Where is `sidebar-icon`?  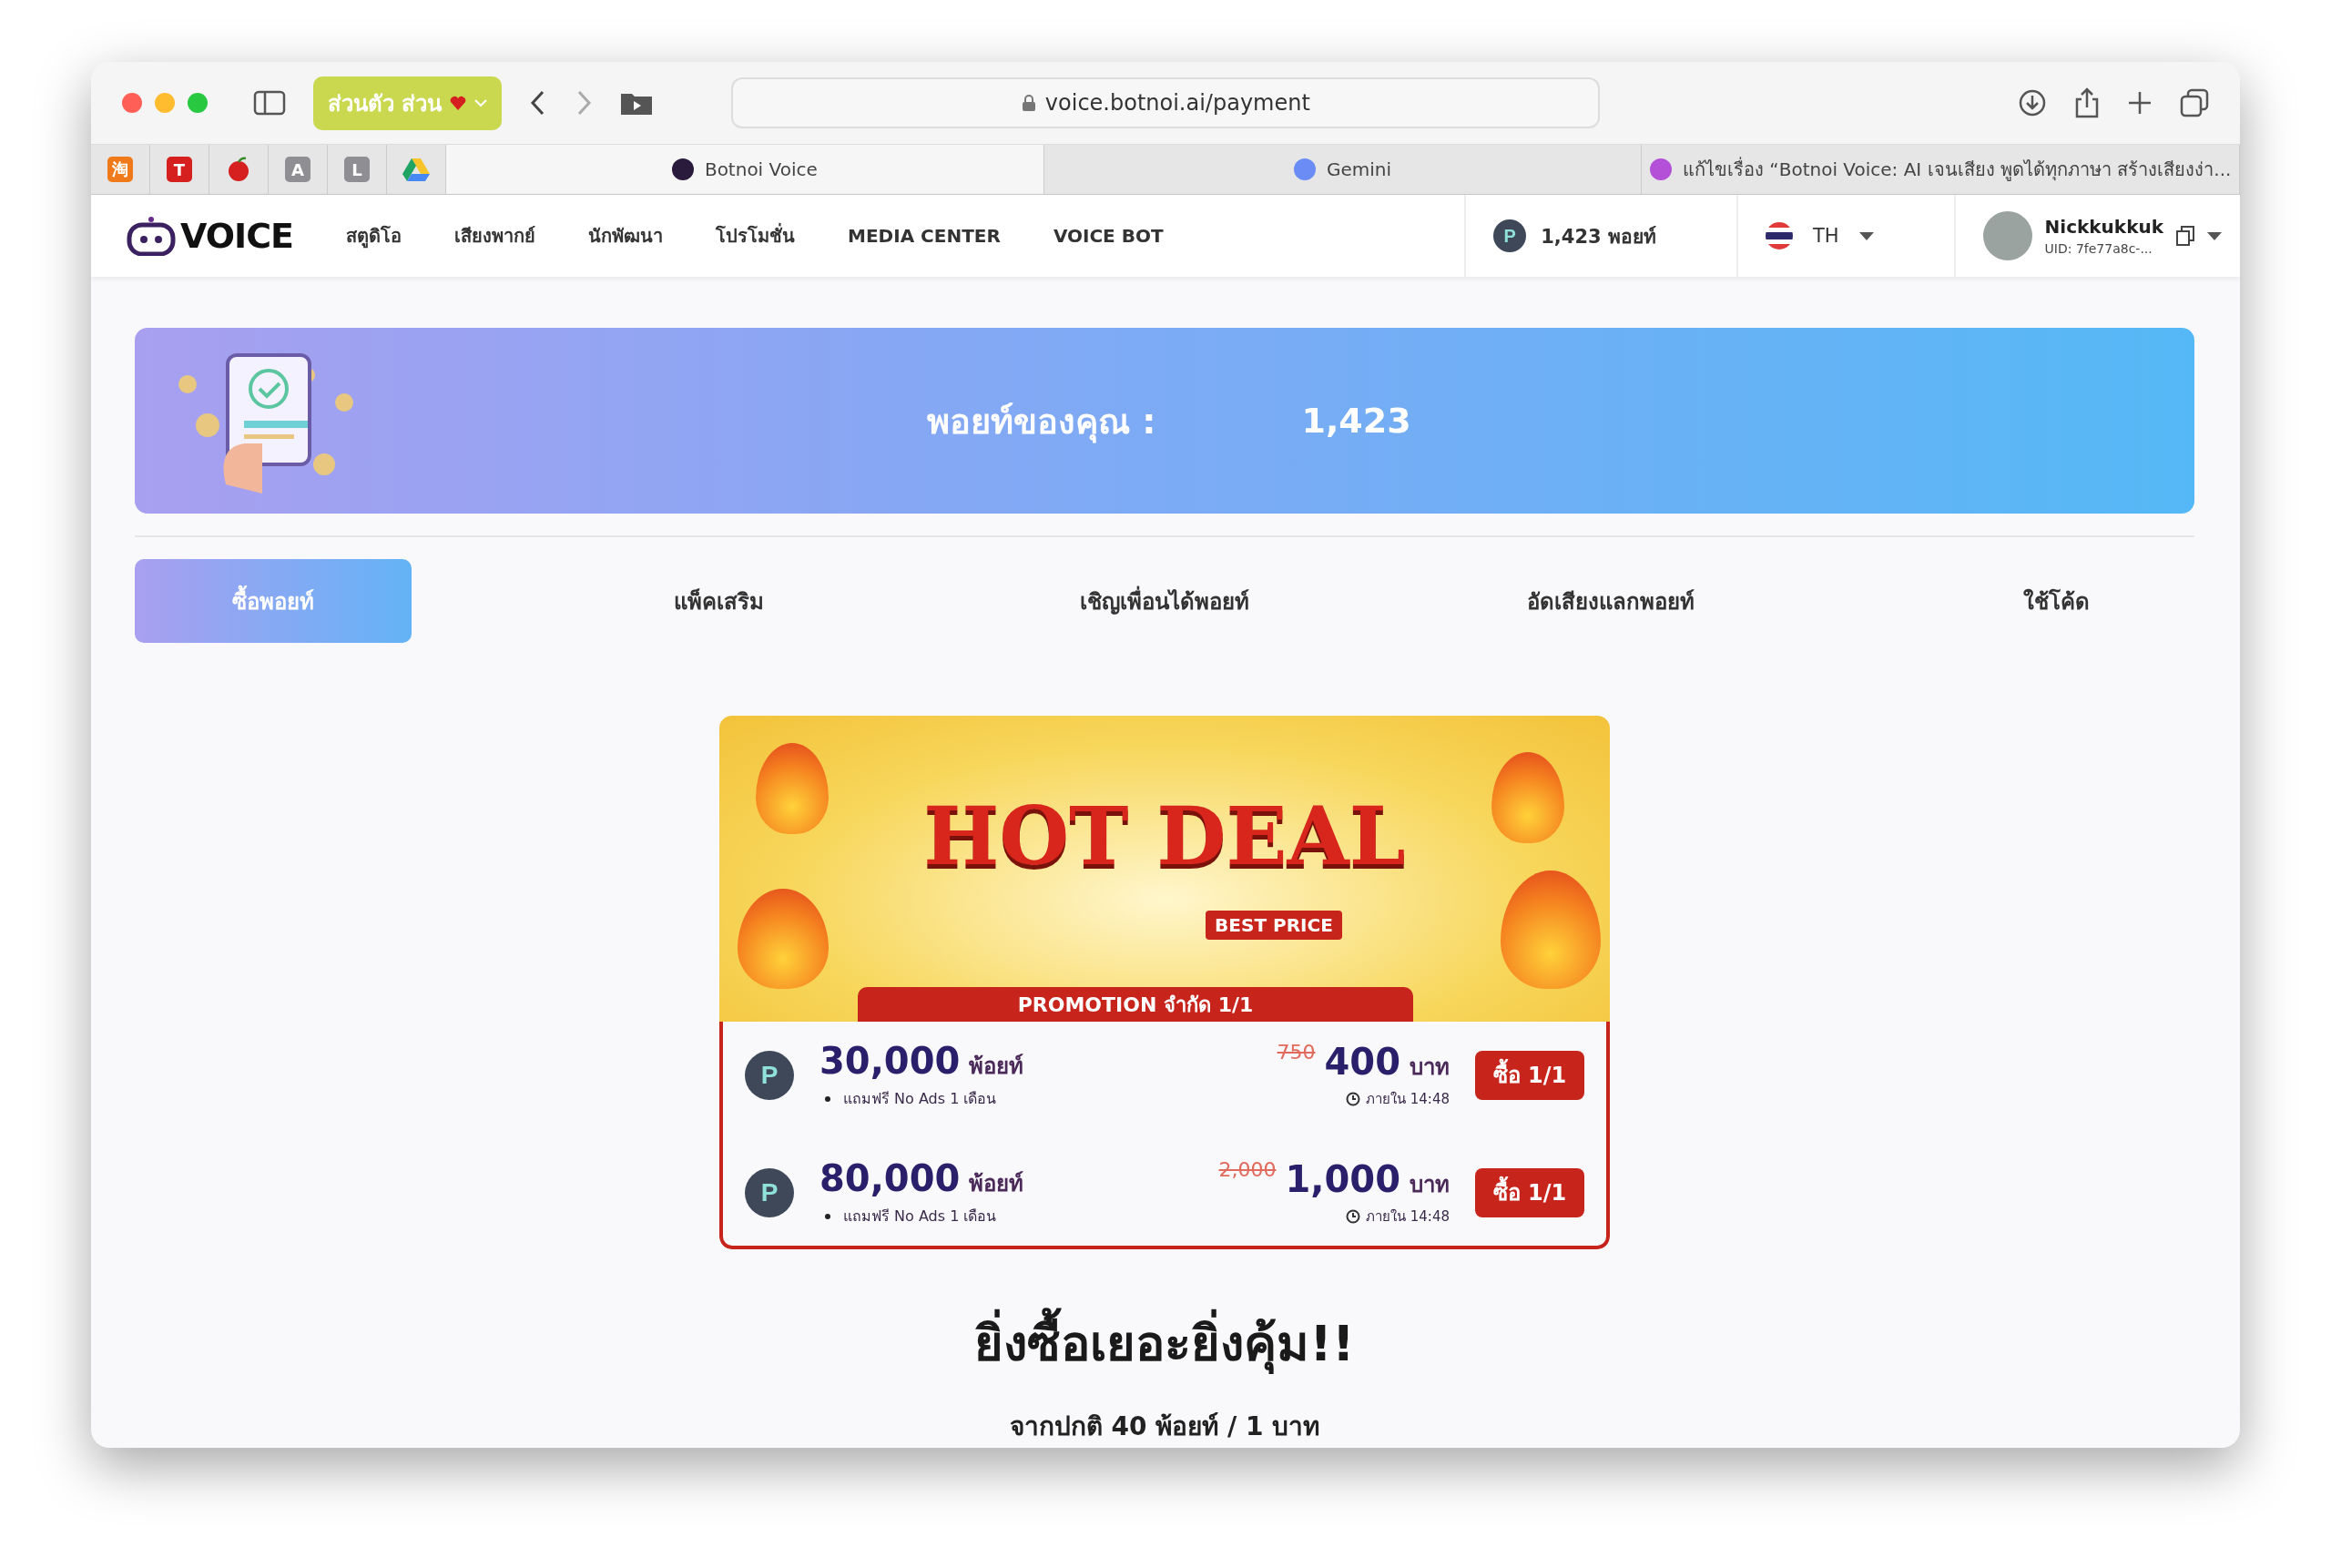 sidebar-icon is located at coordinates (269, 103).